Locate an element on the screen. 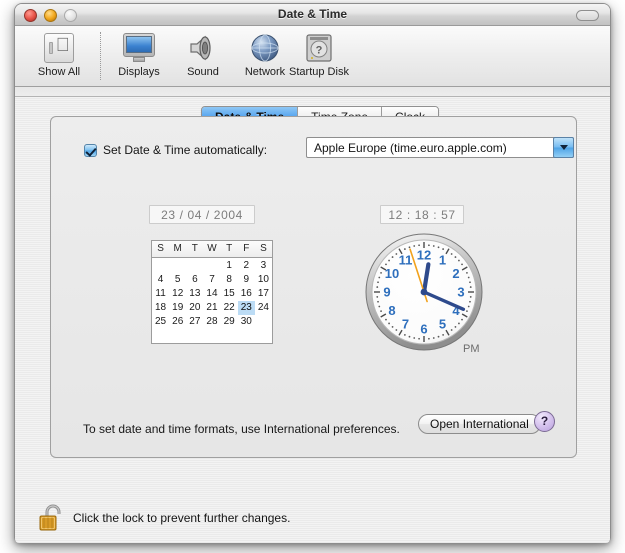 Image resolution: width=625 pixels, height=553 pixels. calendar-day-11: 11 is located at coordinates (160, 294).